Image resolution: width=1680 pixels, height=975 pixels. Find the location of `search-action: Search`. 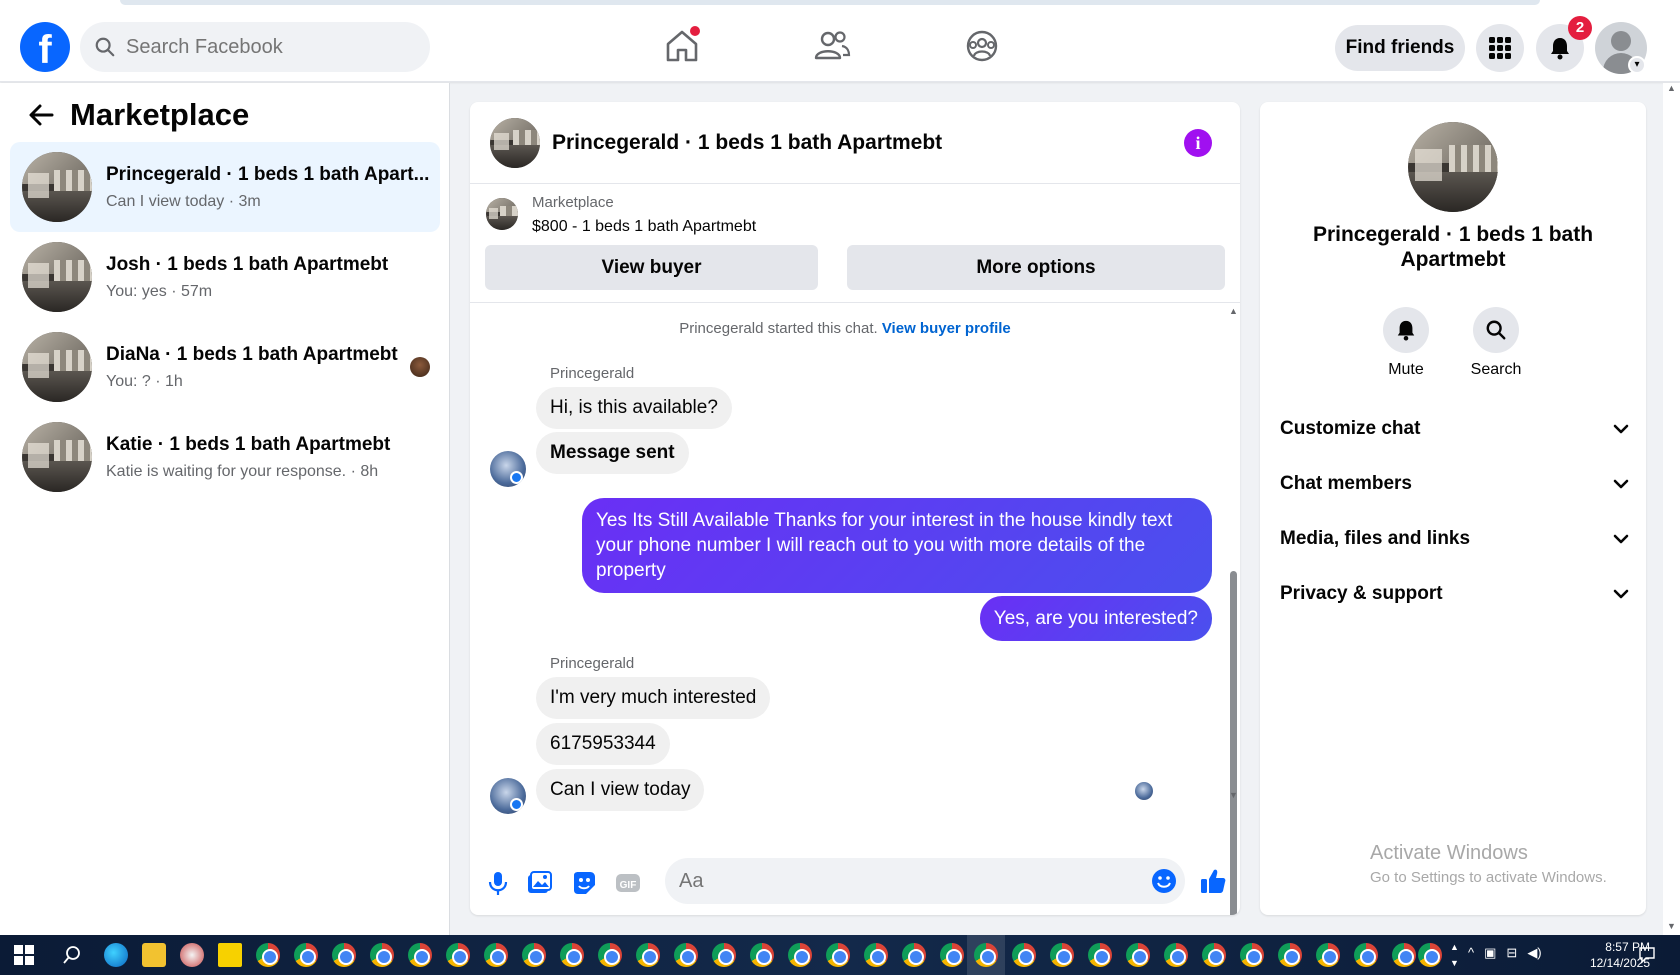

search-action: Search is located at coordinates (1496, 343).